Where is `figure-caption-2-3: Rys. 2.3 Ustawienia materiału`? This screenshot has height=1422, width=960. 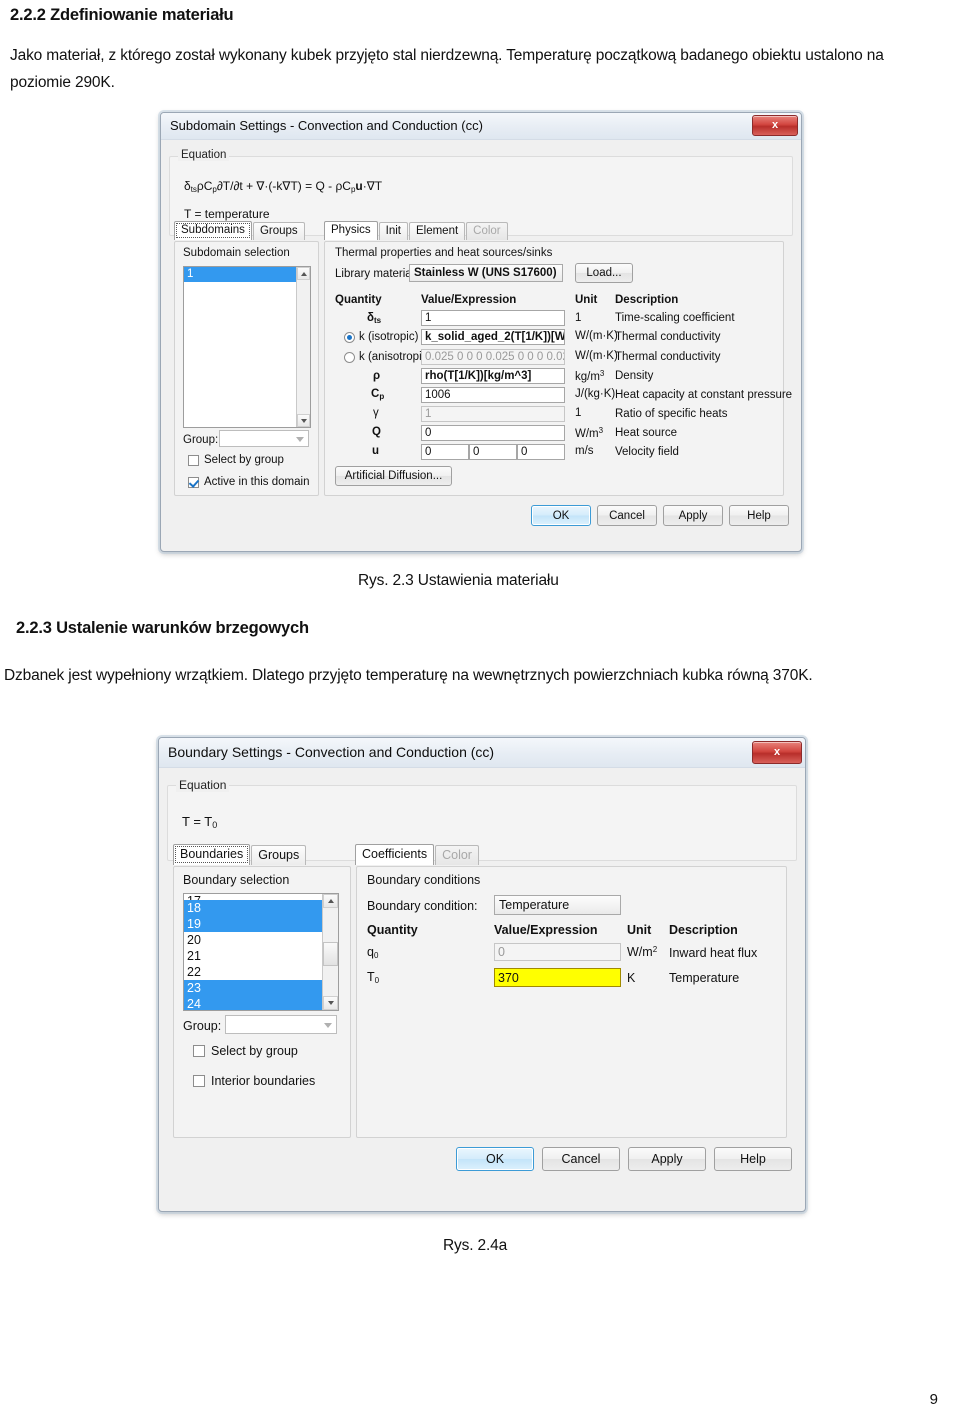
figure-caption-2-3: Rys. 2.3 Ustawienia materiału is located at coordinates (458, 580).